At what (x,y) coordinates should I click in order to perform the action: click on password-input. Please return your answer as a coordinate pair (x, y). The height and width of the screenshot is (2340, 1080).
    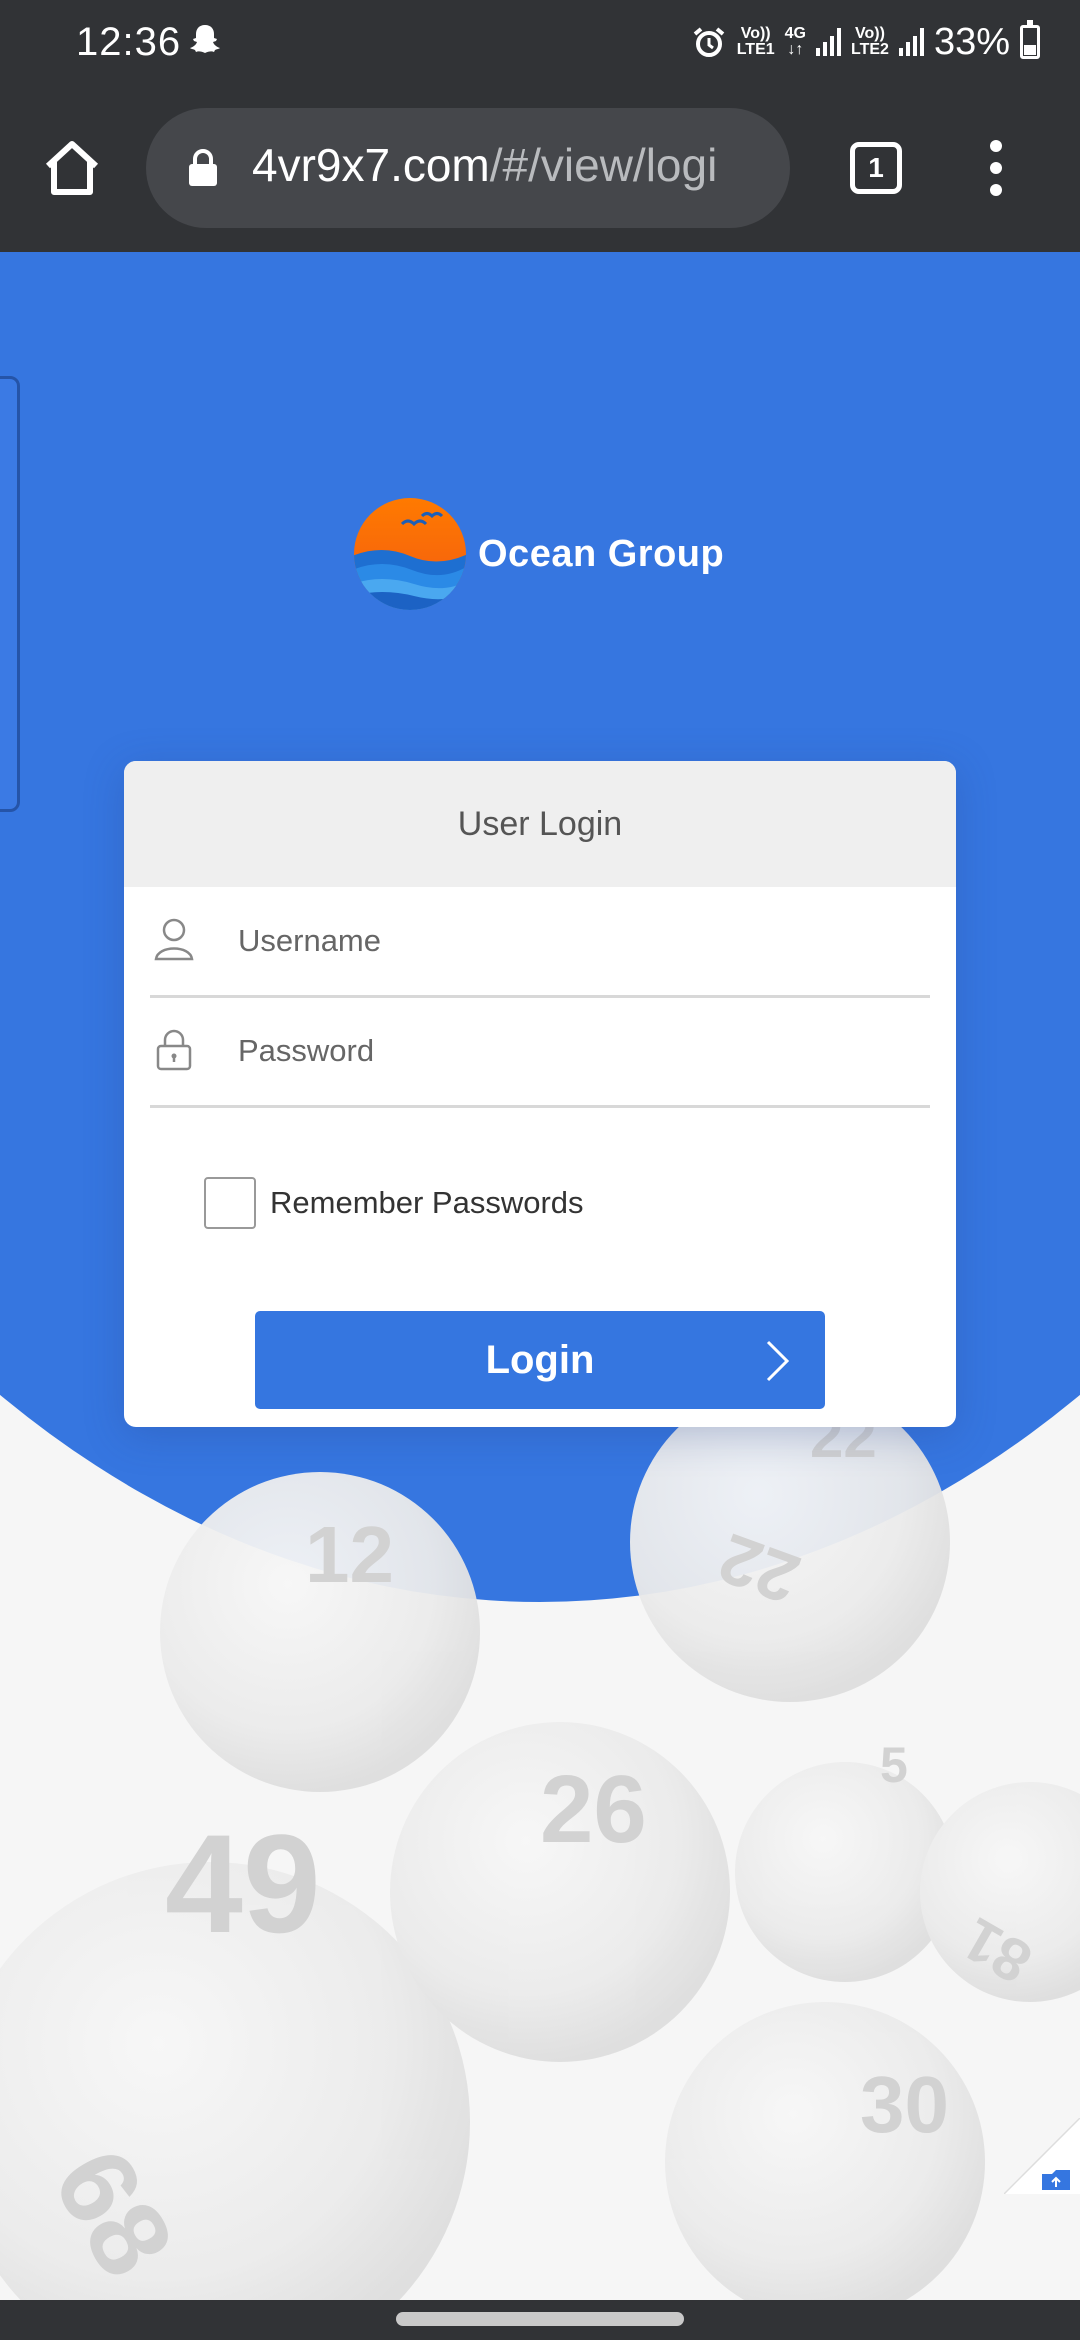
    Looking at the image, I should click on (568, 1051).